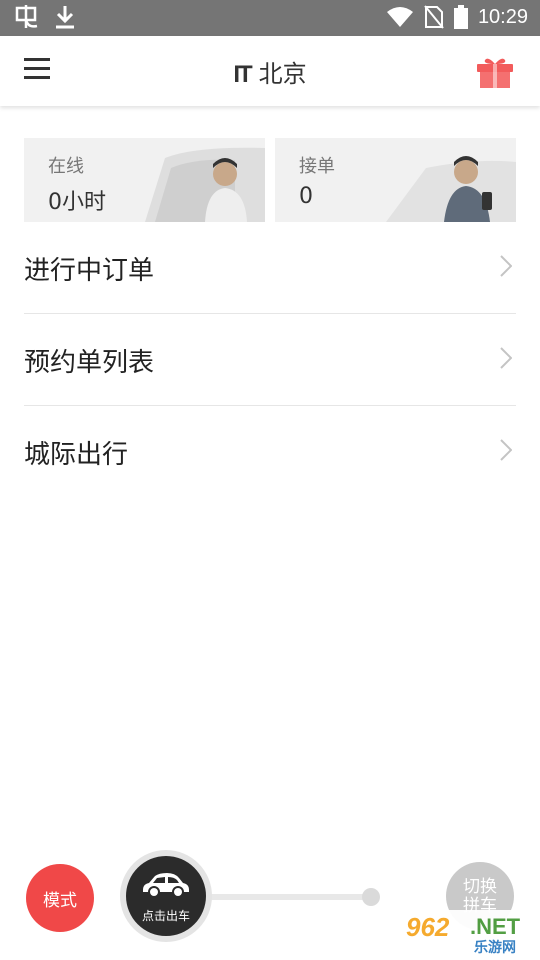  I want to click on wifi-icon, so click(399, 17).